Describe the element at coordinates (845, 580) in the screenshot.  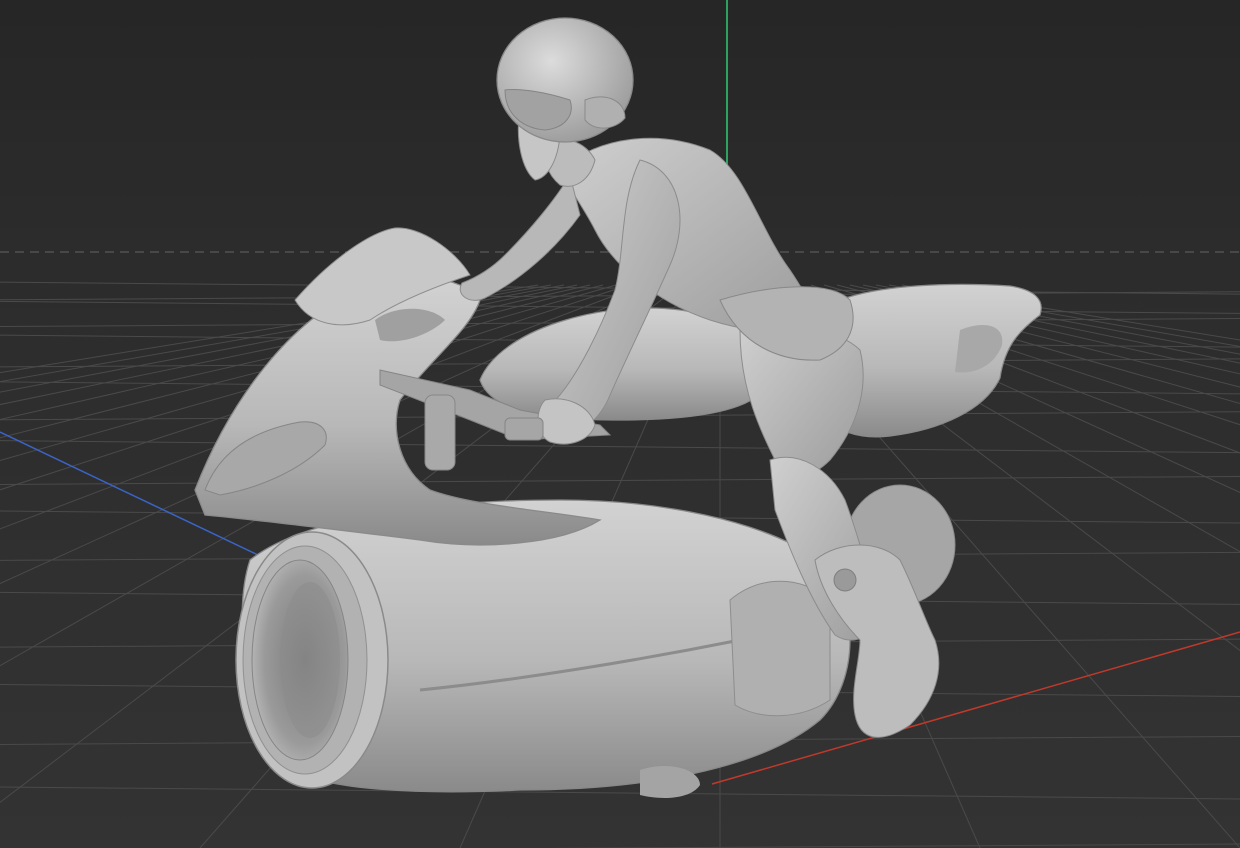
I see `boot-buckle` at that location.